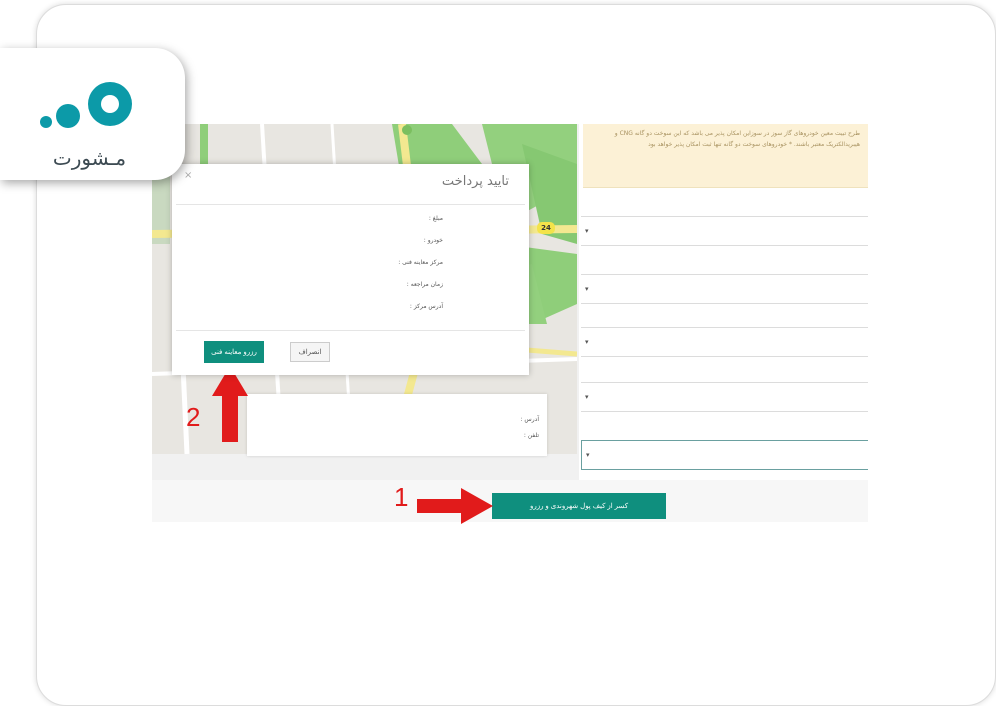 This screenshot has height=706, width=996. What do you see at coordinates (86, 105) in the screenshot?
I see `logo-dots-icon` at bounding box center [86, 105].